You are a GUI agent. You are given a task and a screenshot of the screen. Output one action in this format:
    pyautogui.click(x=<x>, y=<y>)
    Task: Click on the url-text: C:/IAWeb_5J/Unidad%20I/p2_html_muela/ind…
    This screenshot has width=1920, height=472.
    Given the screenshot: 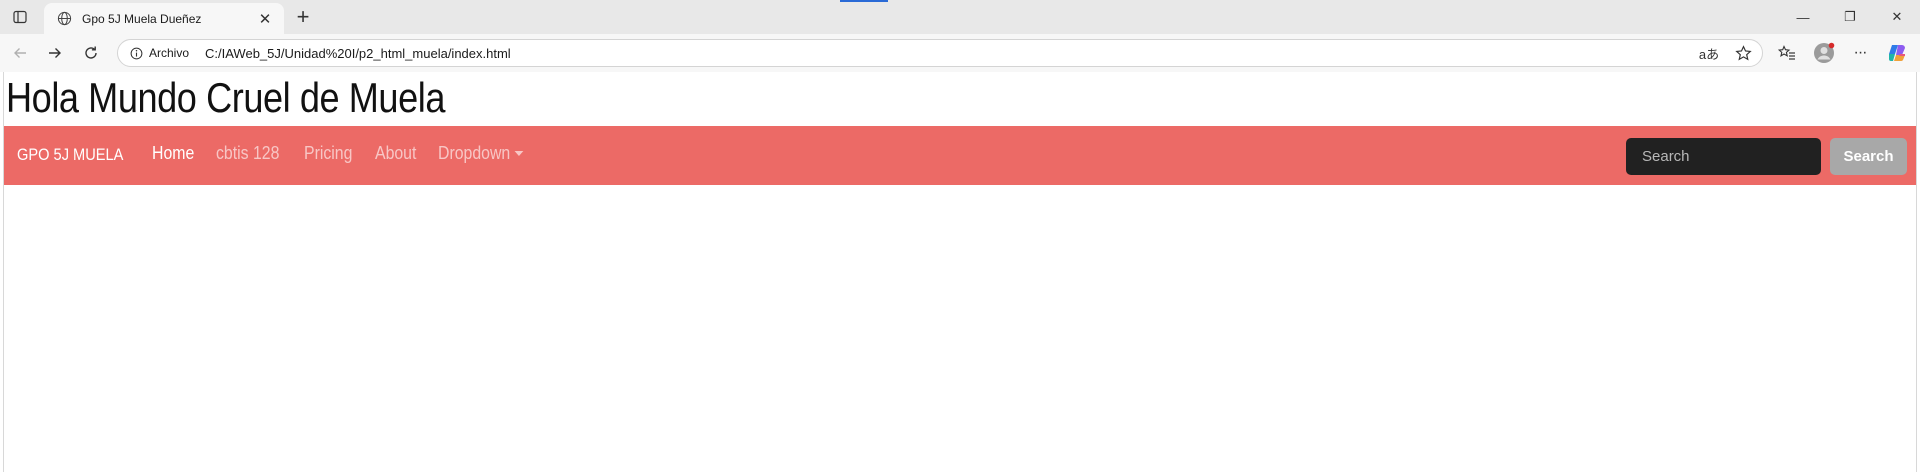 What is the action you would take?
    pyautogui.click(x=358, y=53)
    